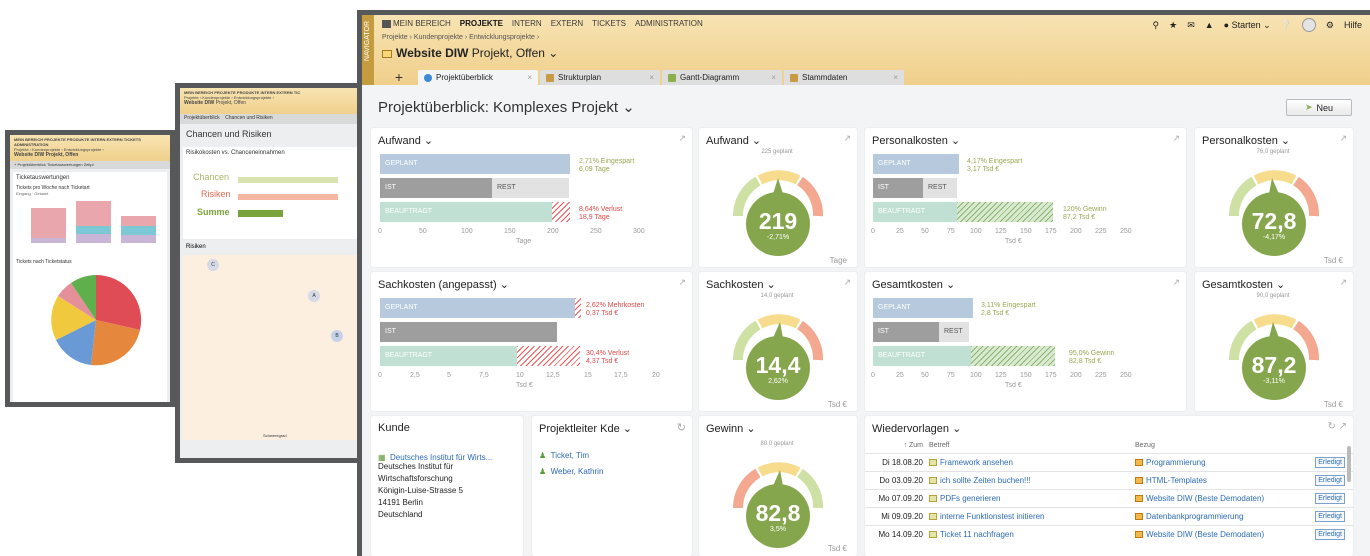  What do you see at coordinates (1330, 25) in the screenshot?
I see `gear-icon: ⚙` at bounding box center [1330, 25].